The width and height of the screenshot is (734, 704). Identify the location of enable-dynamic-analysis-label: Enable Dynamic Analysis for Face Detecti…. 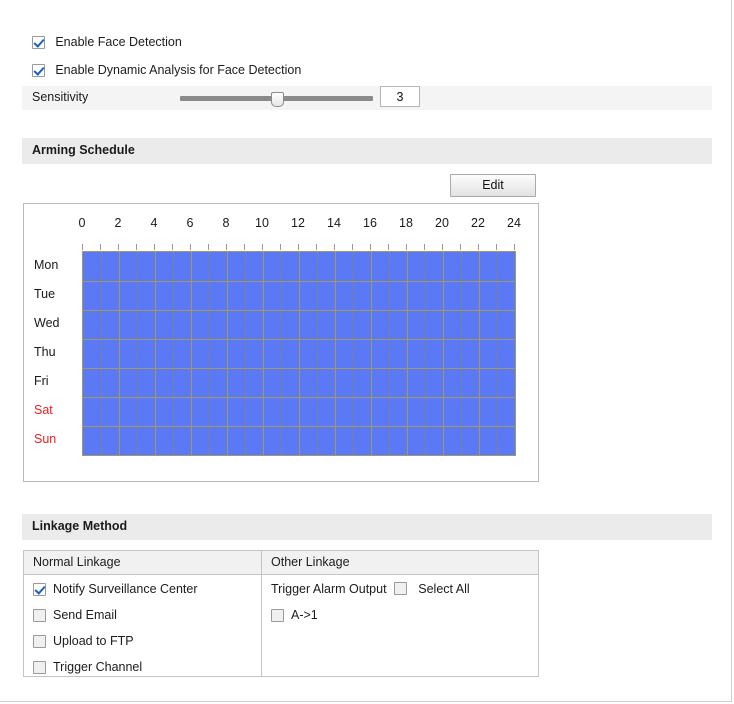
(178, 70).